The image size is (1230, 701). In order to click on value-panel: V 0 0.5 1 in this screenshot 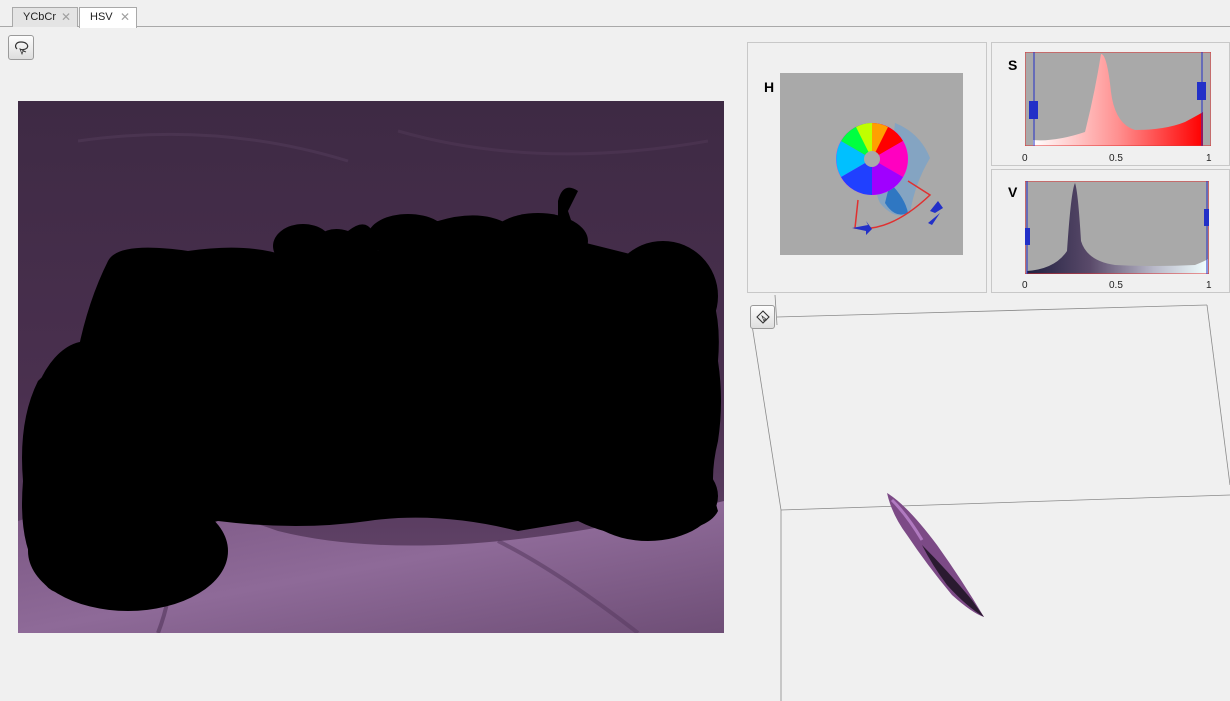, I will do `click(1110, 231)`.